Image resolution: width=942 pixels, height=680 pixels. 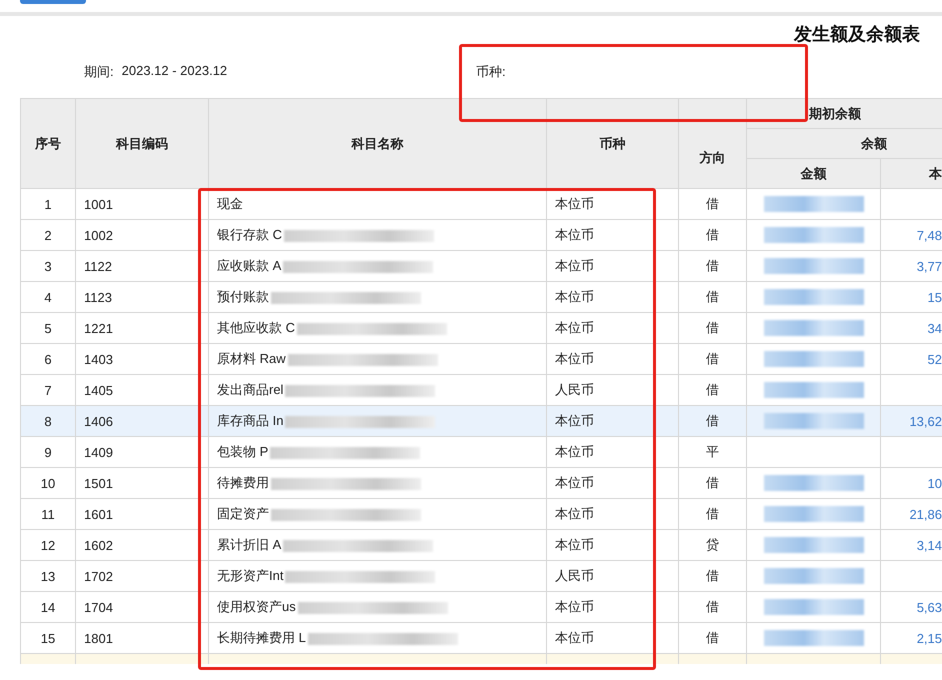 What do you see at coordinates (142, 235) in the screenshot?
I see `account-code-cell: 1002` at bounding box center [142, 235].